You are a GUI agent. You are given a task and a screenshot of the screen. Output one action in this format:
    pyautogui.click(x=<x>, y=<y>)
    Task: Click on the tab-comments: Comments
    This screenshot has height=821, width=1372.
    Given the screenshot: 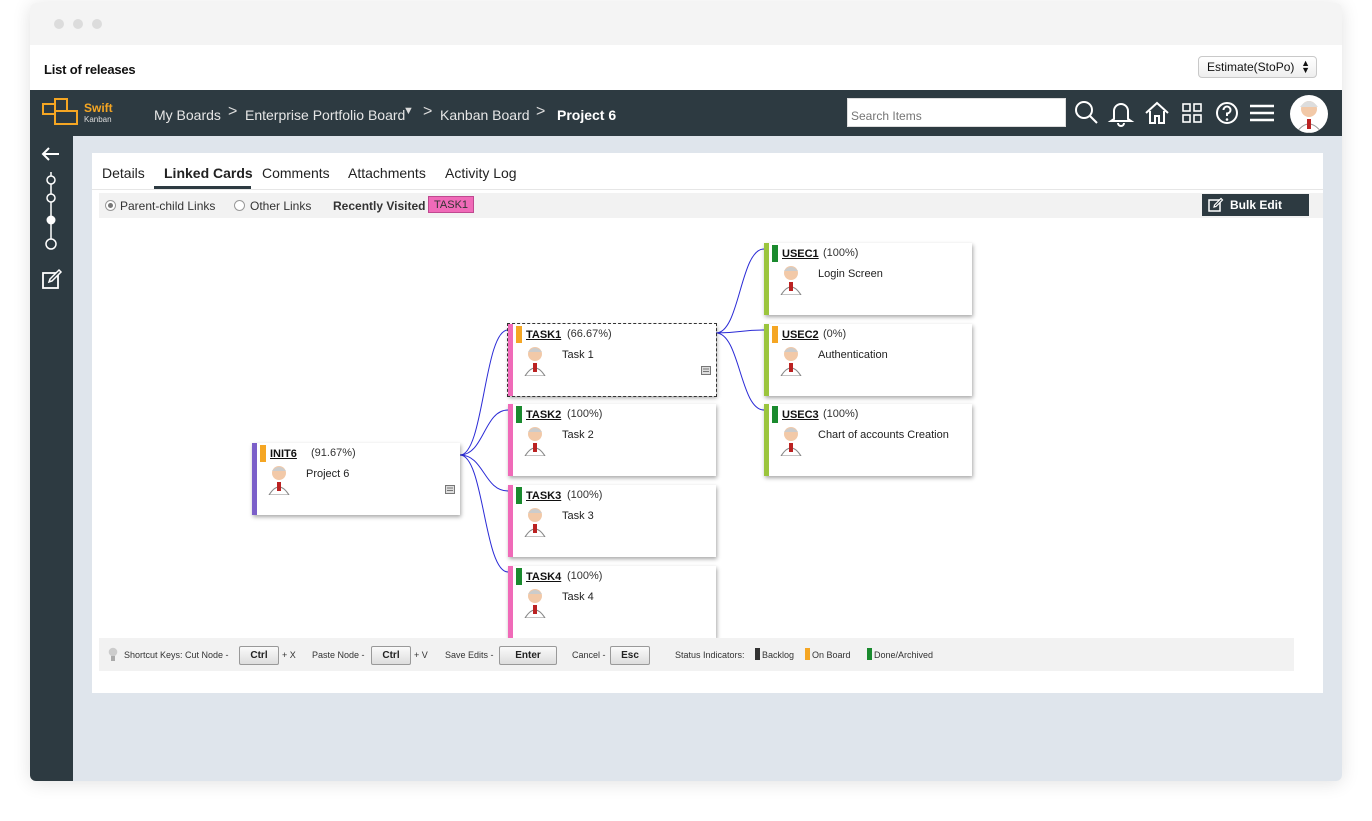 What is the action you would take?
    pyautogui.click(x=296, y=173)
    